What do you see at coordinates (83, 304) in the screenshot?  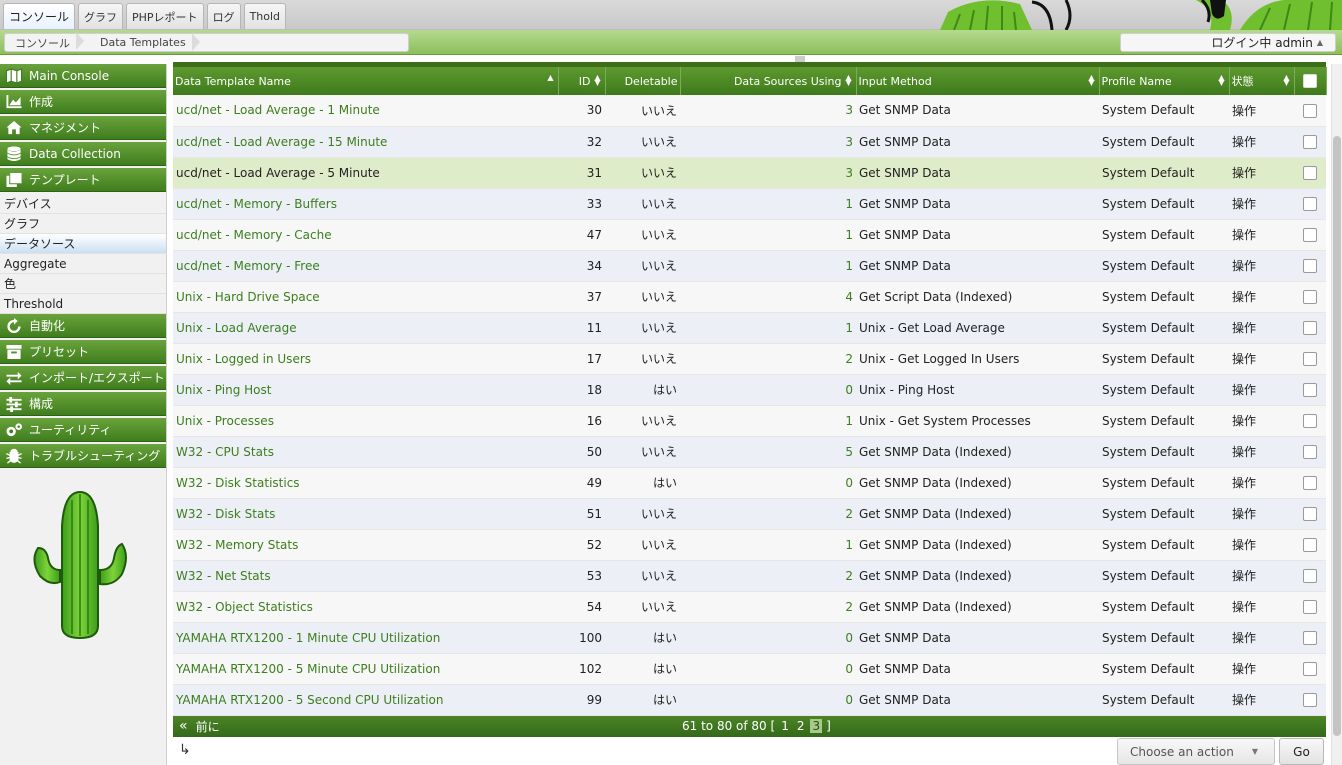 I see `sidebar-template-item: Threshold` at bounding box center [83, 304].